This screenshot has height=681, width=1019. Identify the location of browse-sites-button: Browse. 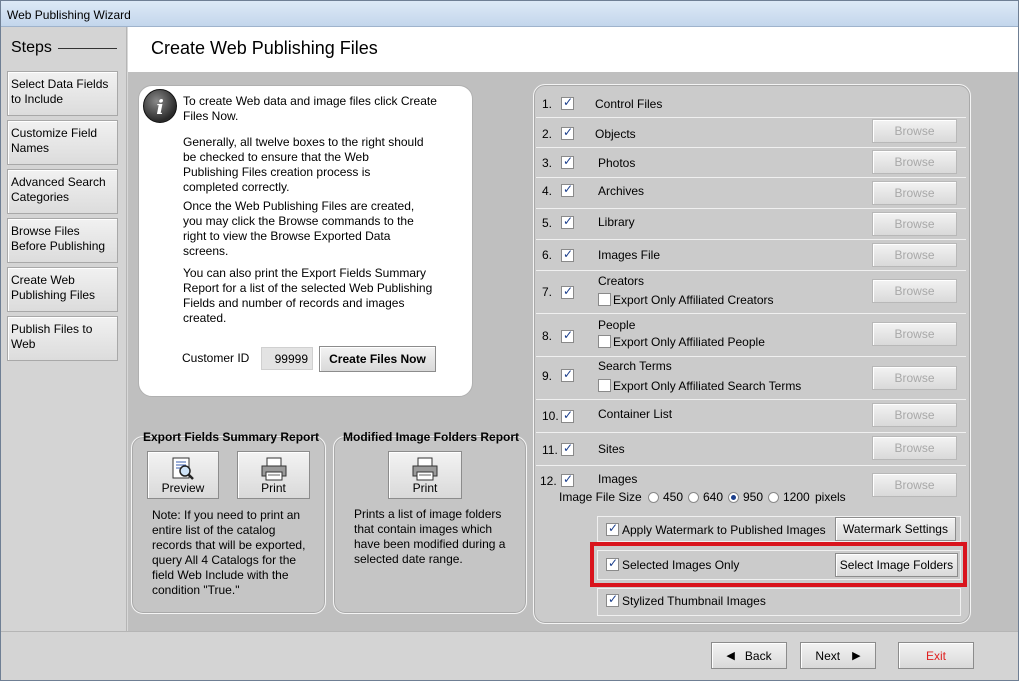
(914, 448).